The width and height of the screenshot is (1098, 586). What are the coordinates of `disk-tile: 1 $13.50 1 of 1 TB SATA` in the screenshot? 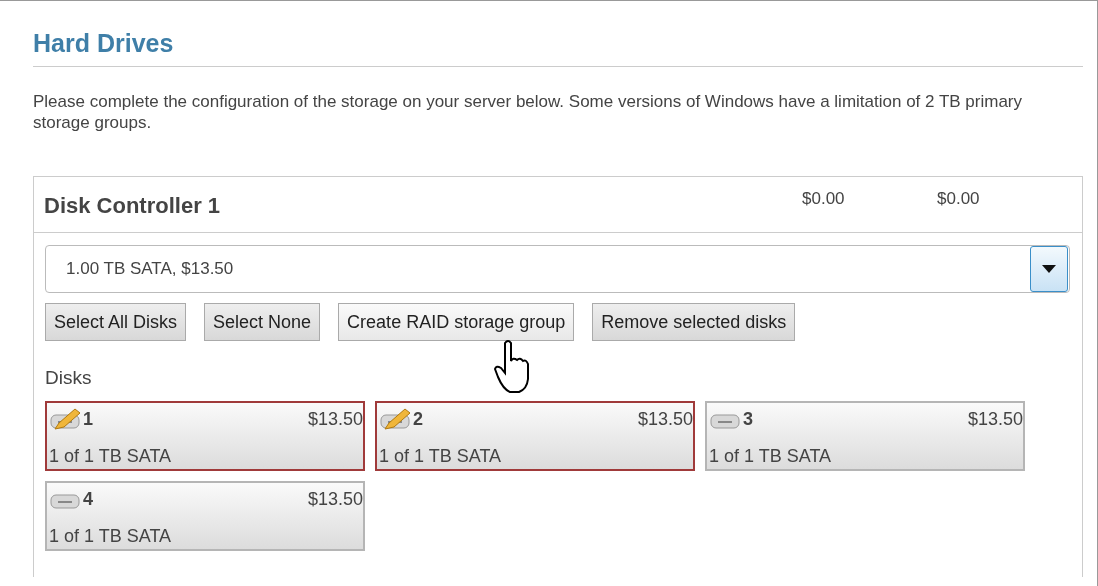 It's located at (205, 436).